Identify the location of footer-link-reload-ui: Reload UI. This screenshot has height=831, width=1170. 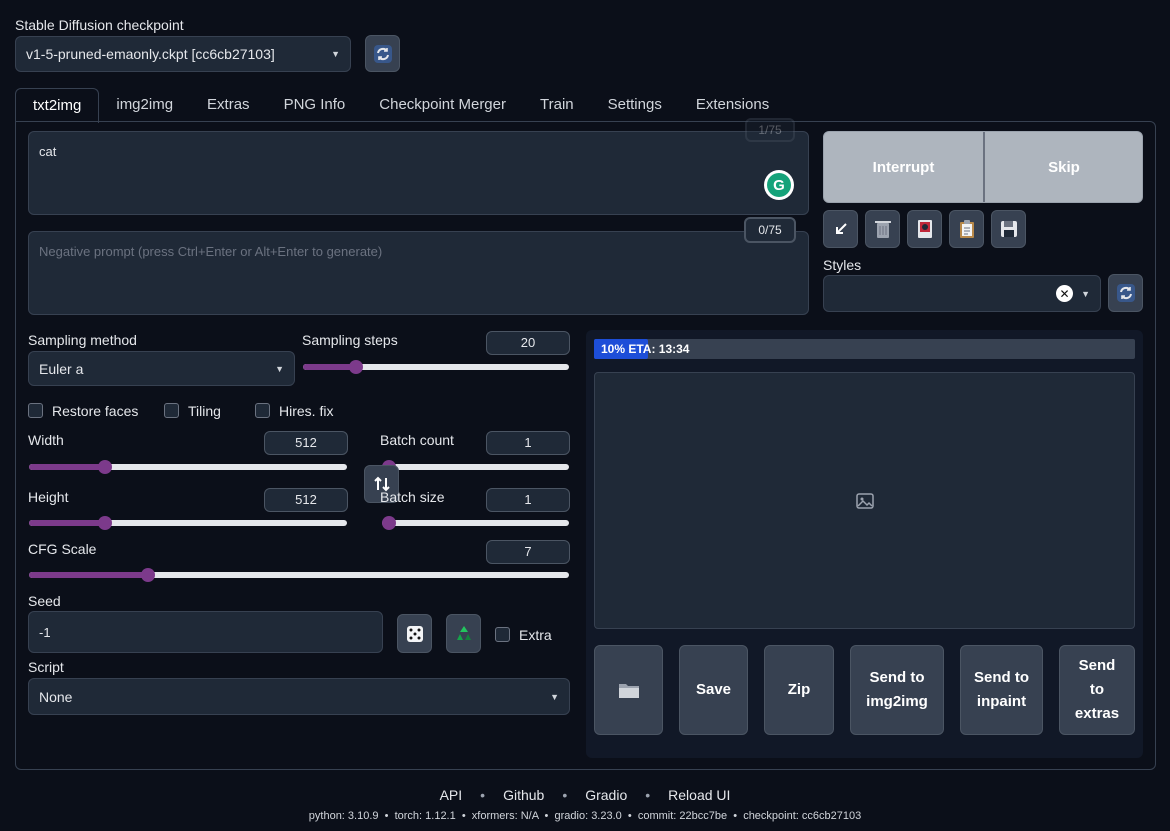
(699, 795).